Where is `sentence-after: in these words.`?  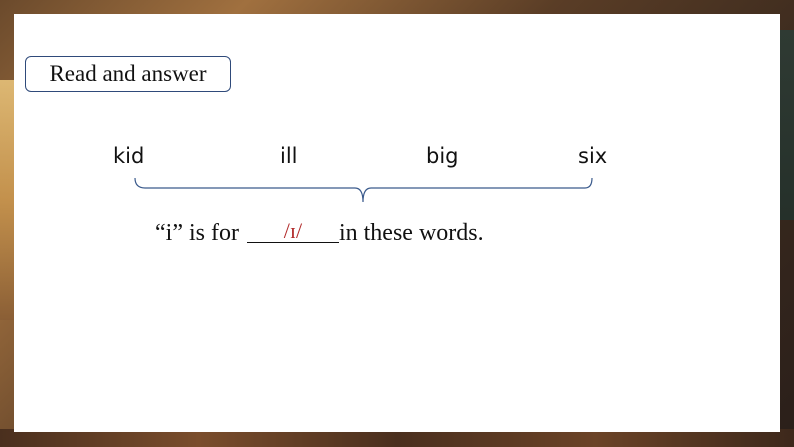
sentence-after: in these words. is located at coordinates (411, 233).